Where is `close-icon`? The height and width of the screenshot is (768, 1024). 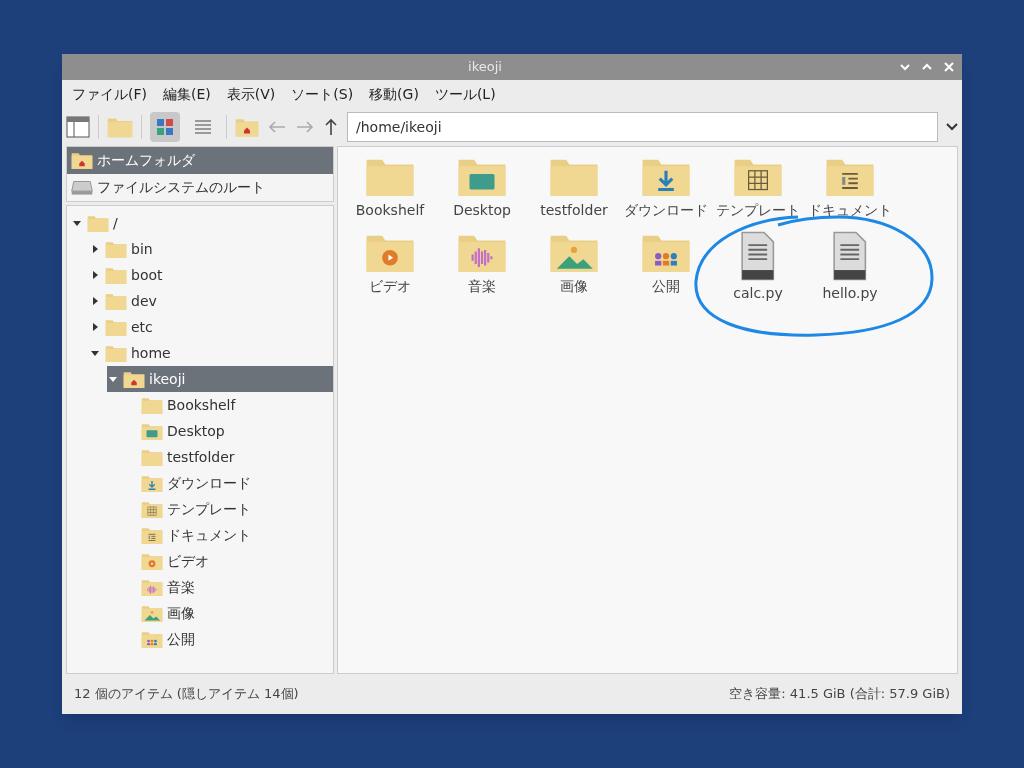 close-icon is located at coordinates (949, 67).